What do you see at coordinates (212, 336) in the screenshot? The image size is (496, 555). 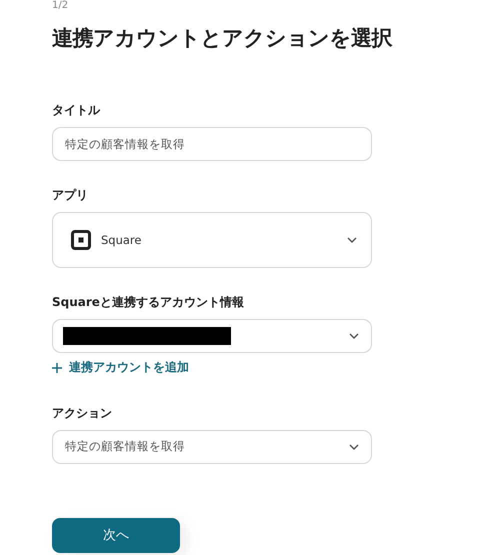 I see `account-select` at bounding box center [212, 336].